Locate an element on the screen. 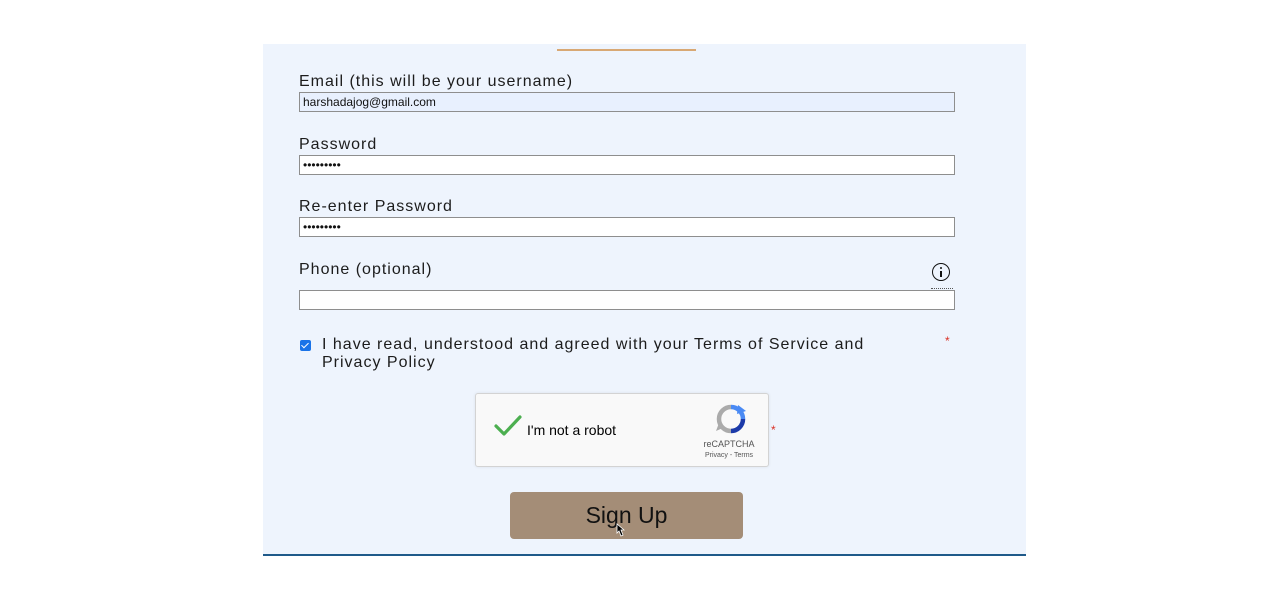  info-icon-underline is located at coordinates (942, 288).